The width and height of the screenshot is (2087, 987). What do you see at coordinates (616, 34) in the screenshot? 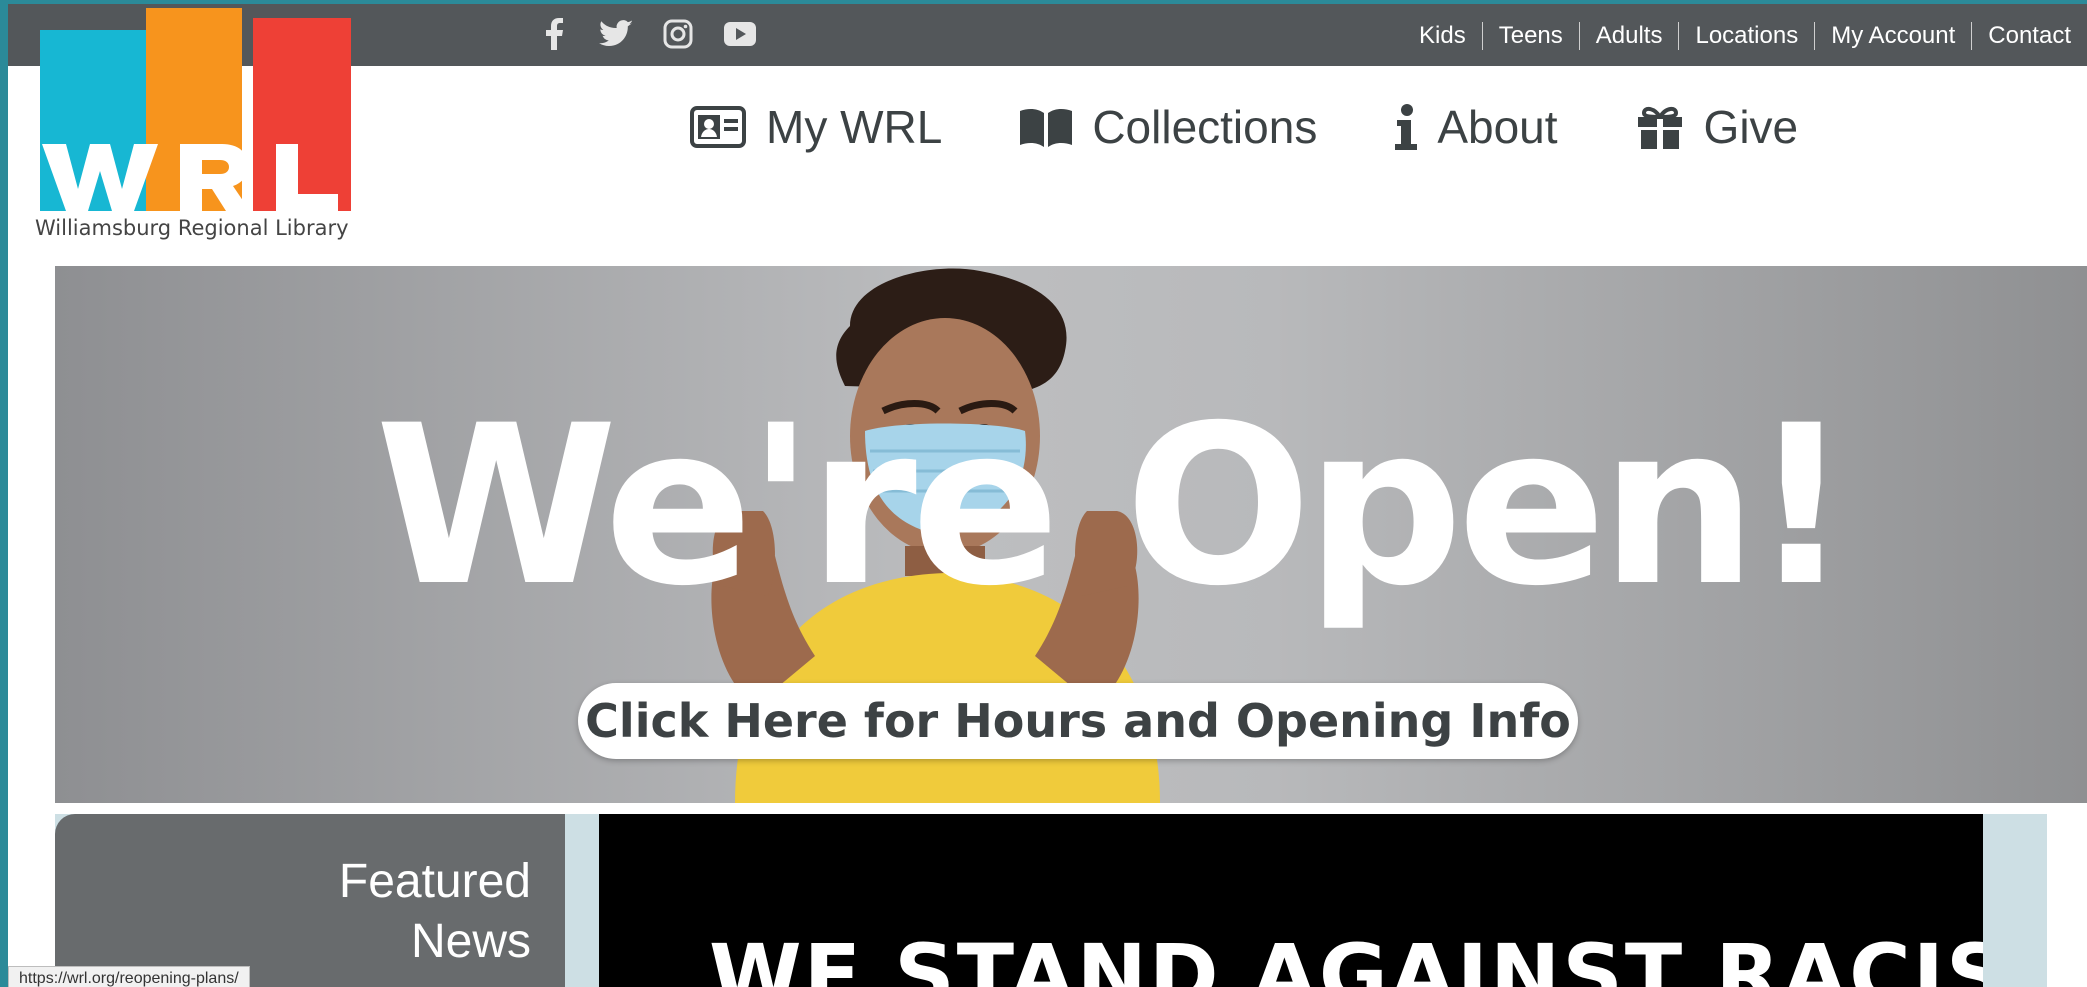
I see `twitter-icon` at bounding box center [616, 34].